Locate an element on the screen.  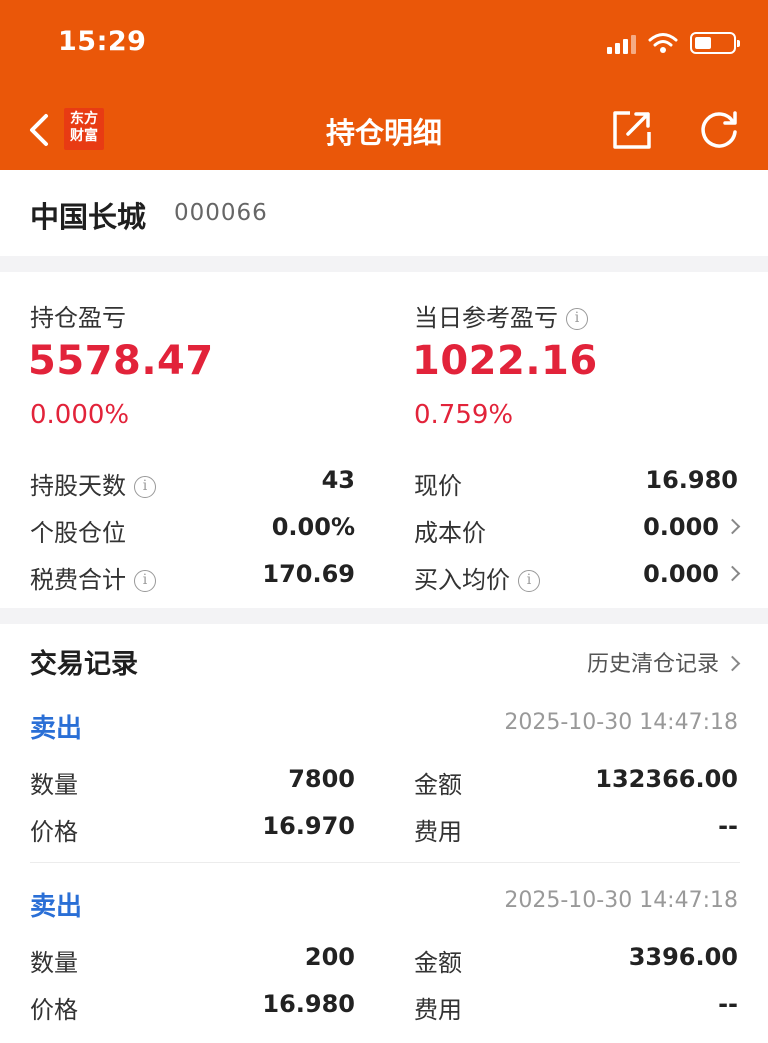
fees-value: 170.69 is located at coordinates (308, 574).